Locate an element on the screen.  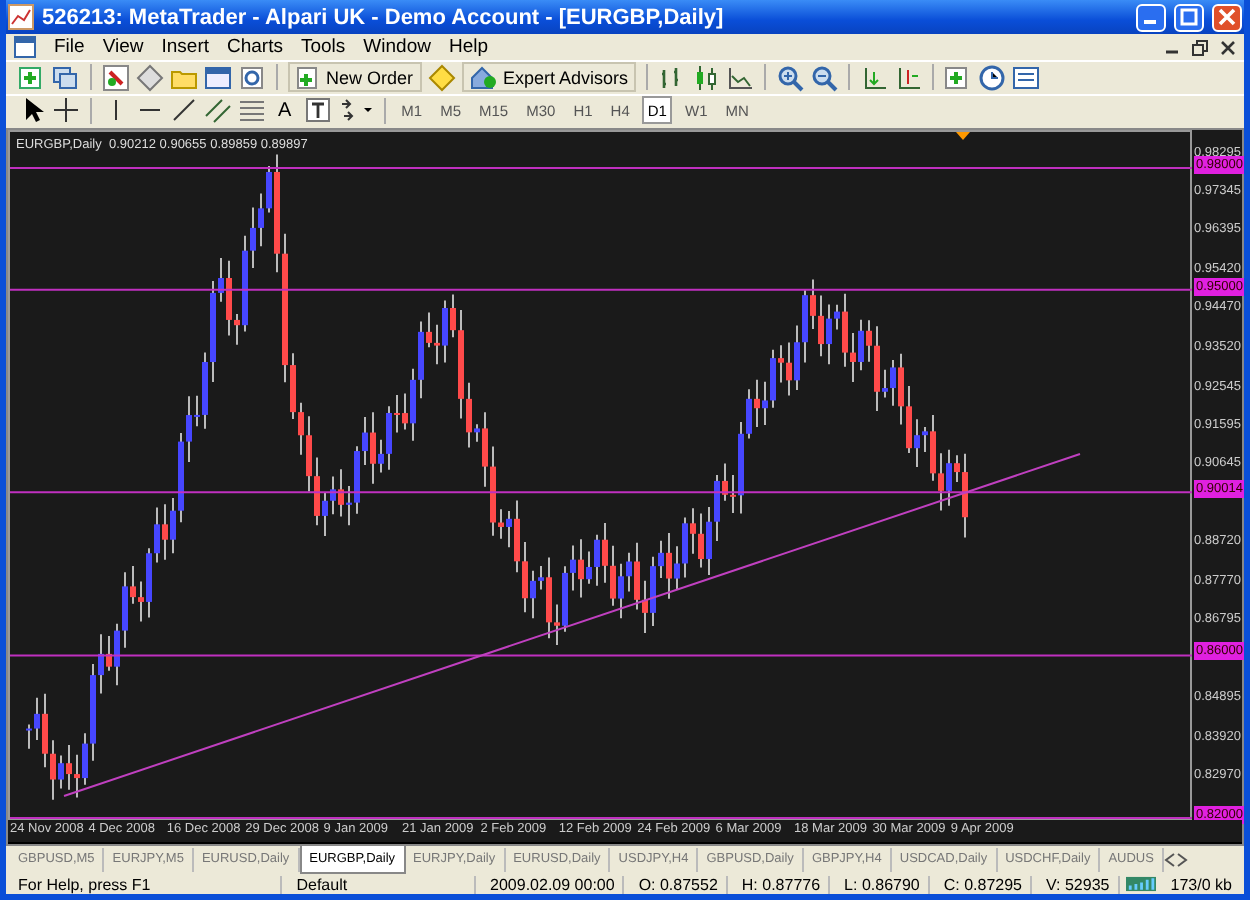
autoscroll-icon is located at coordinates (874, 77).